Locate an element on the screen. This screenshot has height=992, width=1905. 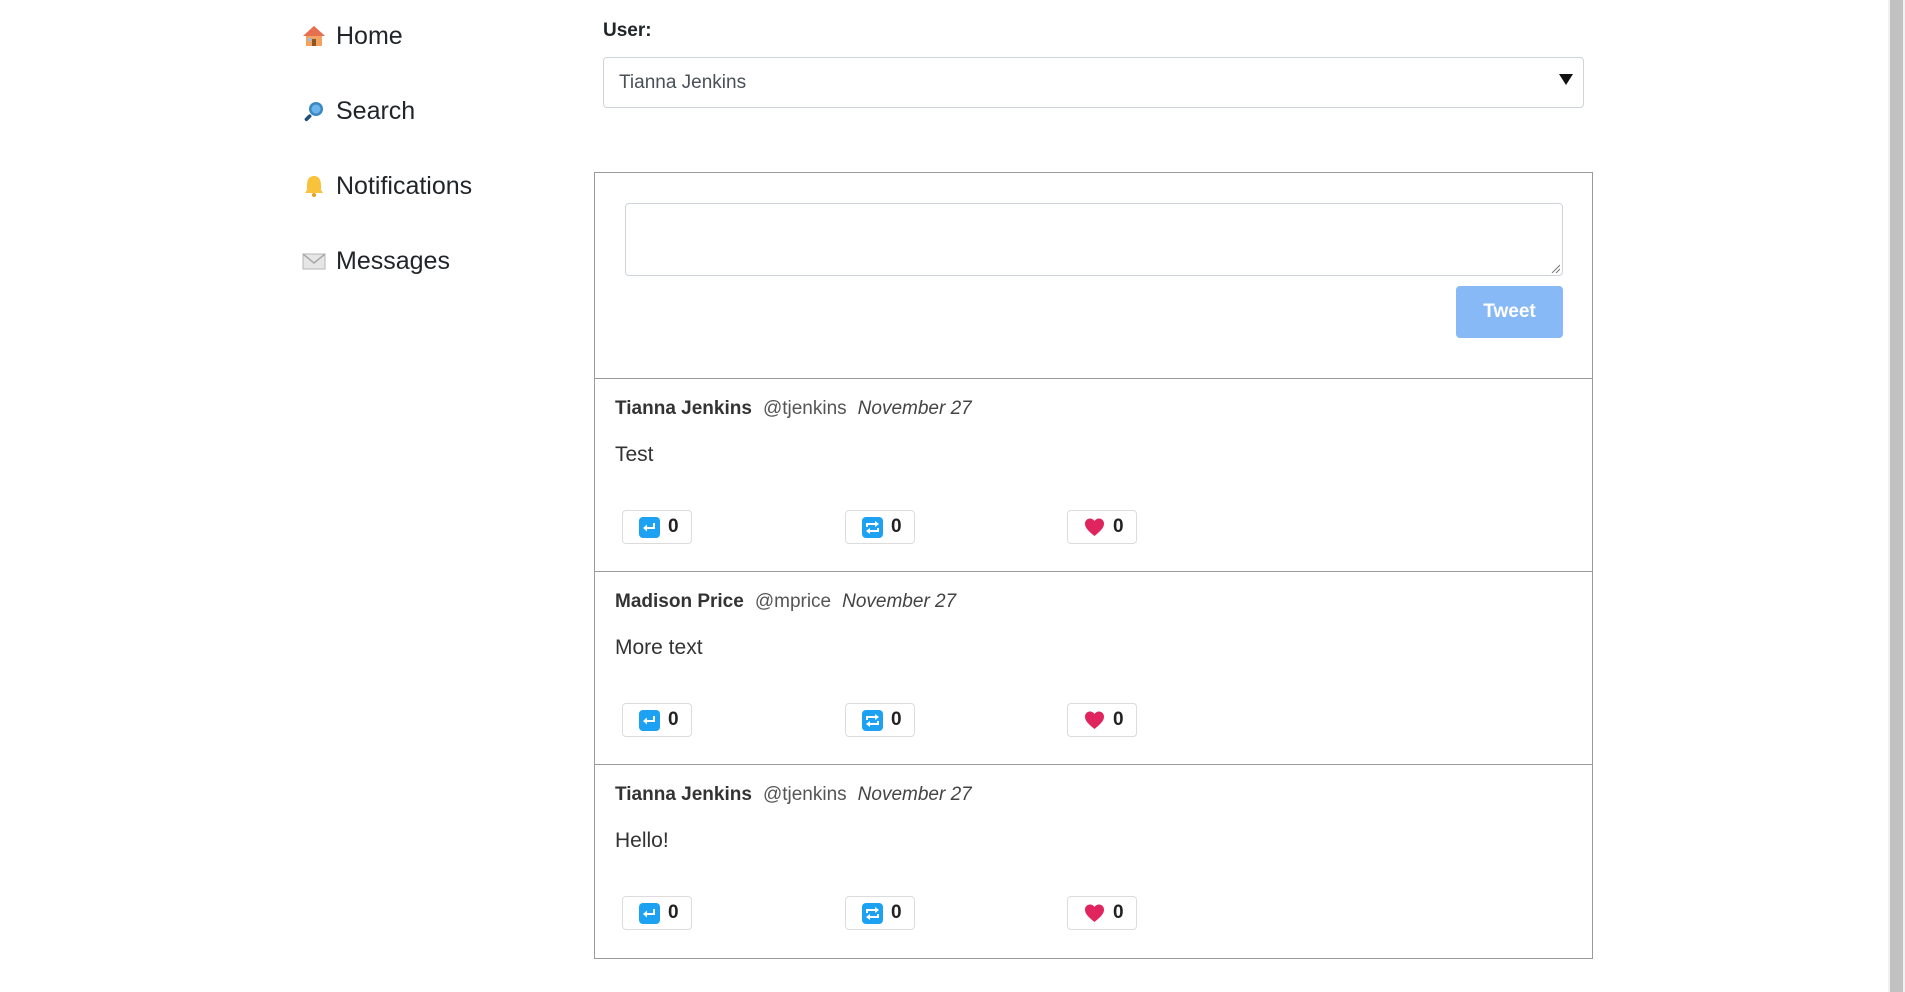
user-select: Tianna Jenkins is located at coordinates (1093, 82).